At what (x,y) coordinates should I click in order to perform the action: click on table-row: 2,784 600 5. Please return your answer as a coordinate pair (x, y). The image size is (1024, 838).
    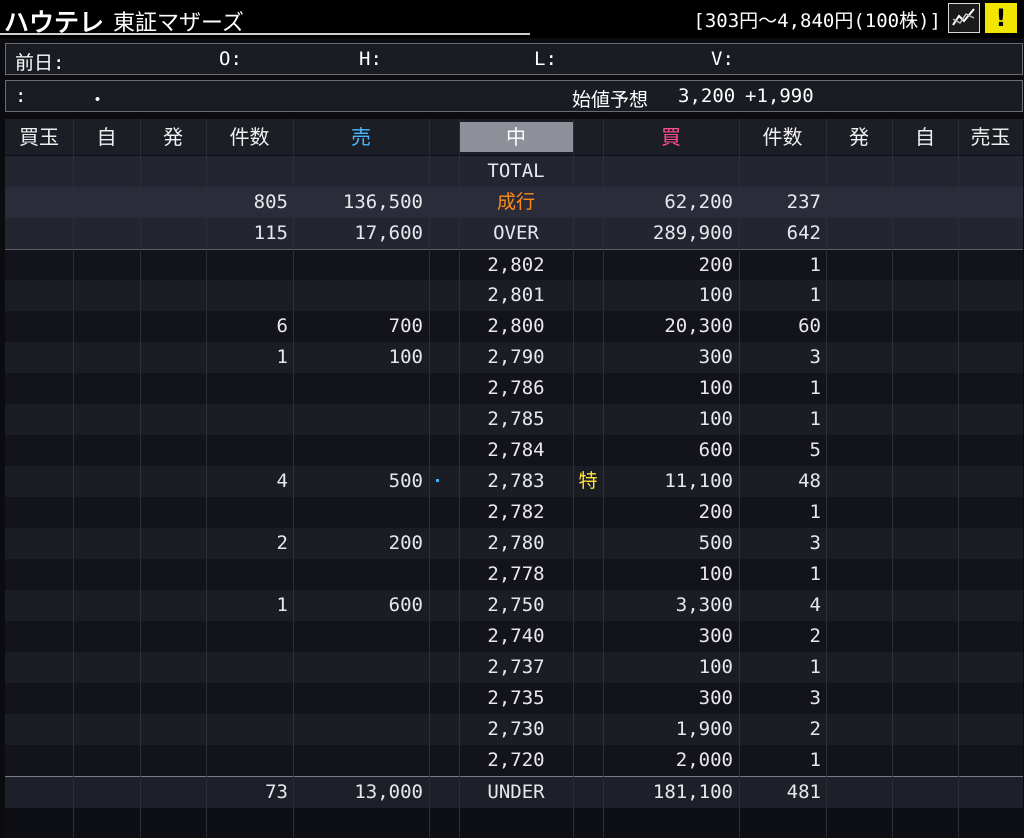
    Looking at the image, I should click on (514, 450).